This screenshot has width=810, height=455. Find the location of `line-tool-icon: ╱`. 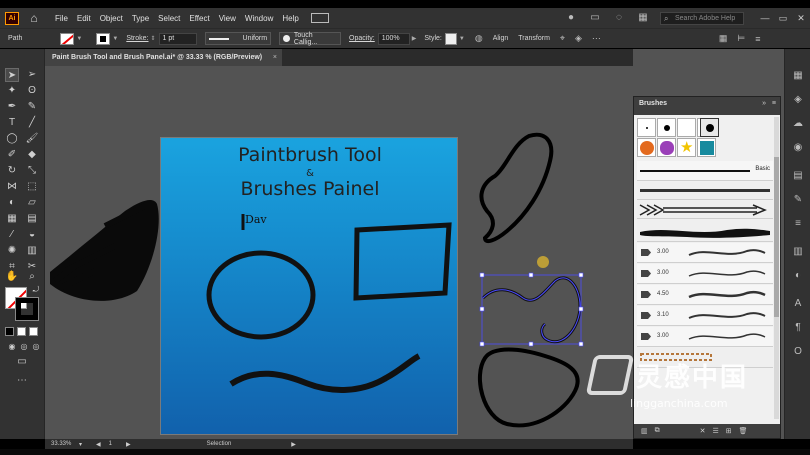

line-tool-icon: ╱ is located at coordinates (32, 123).